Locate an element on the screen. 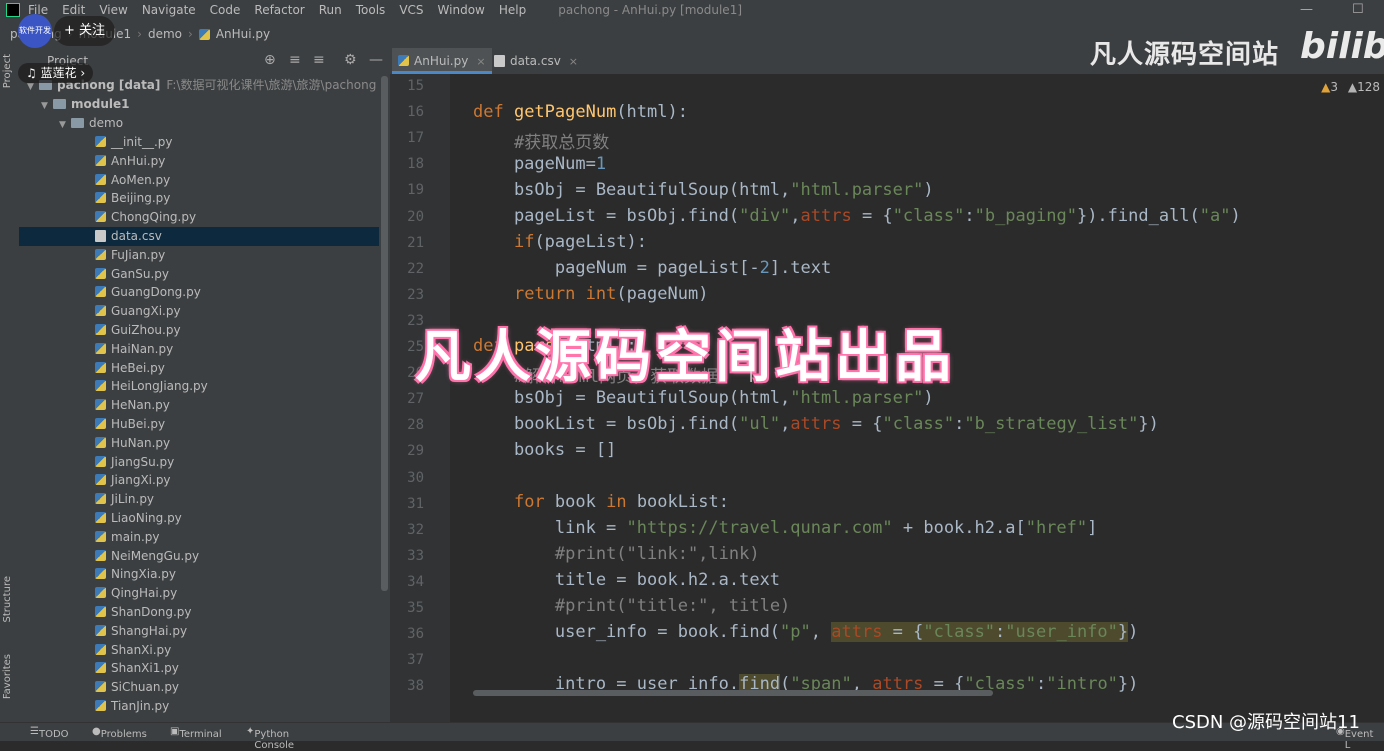 Image resolution: width=1384 pixels, height=751 pixels. hide-panel-icon: — is located at coordinates (376, 60).